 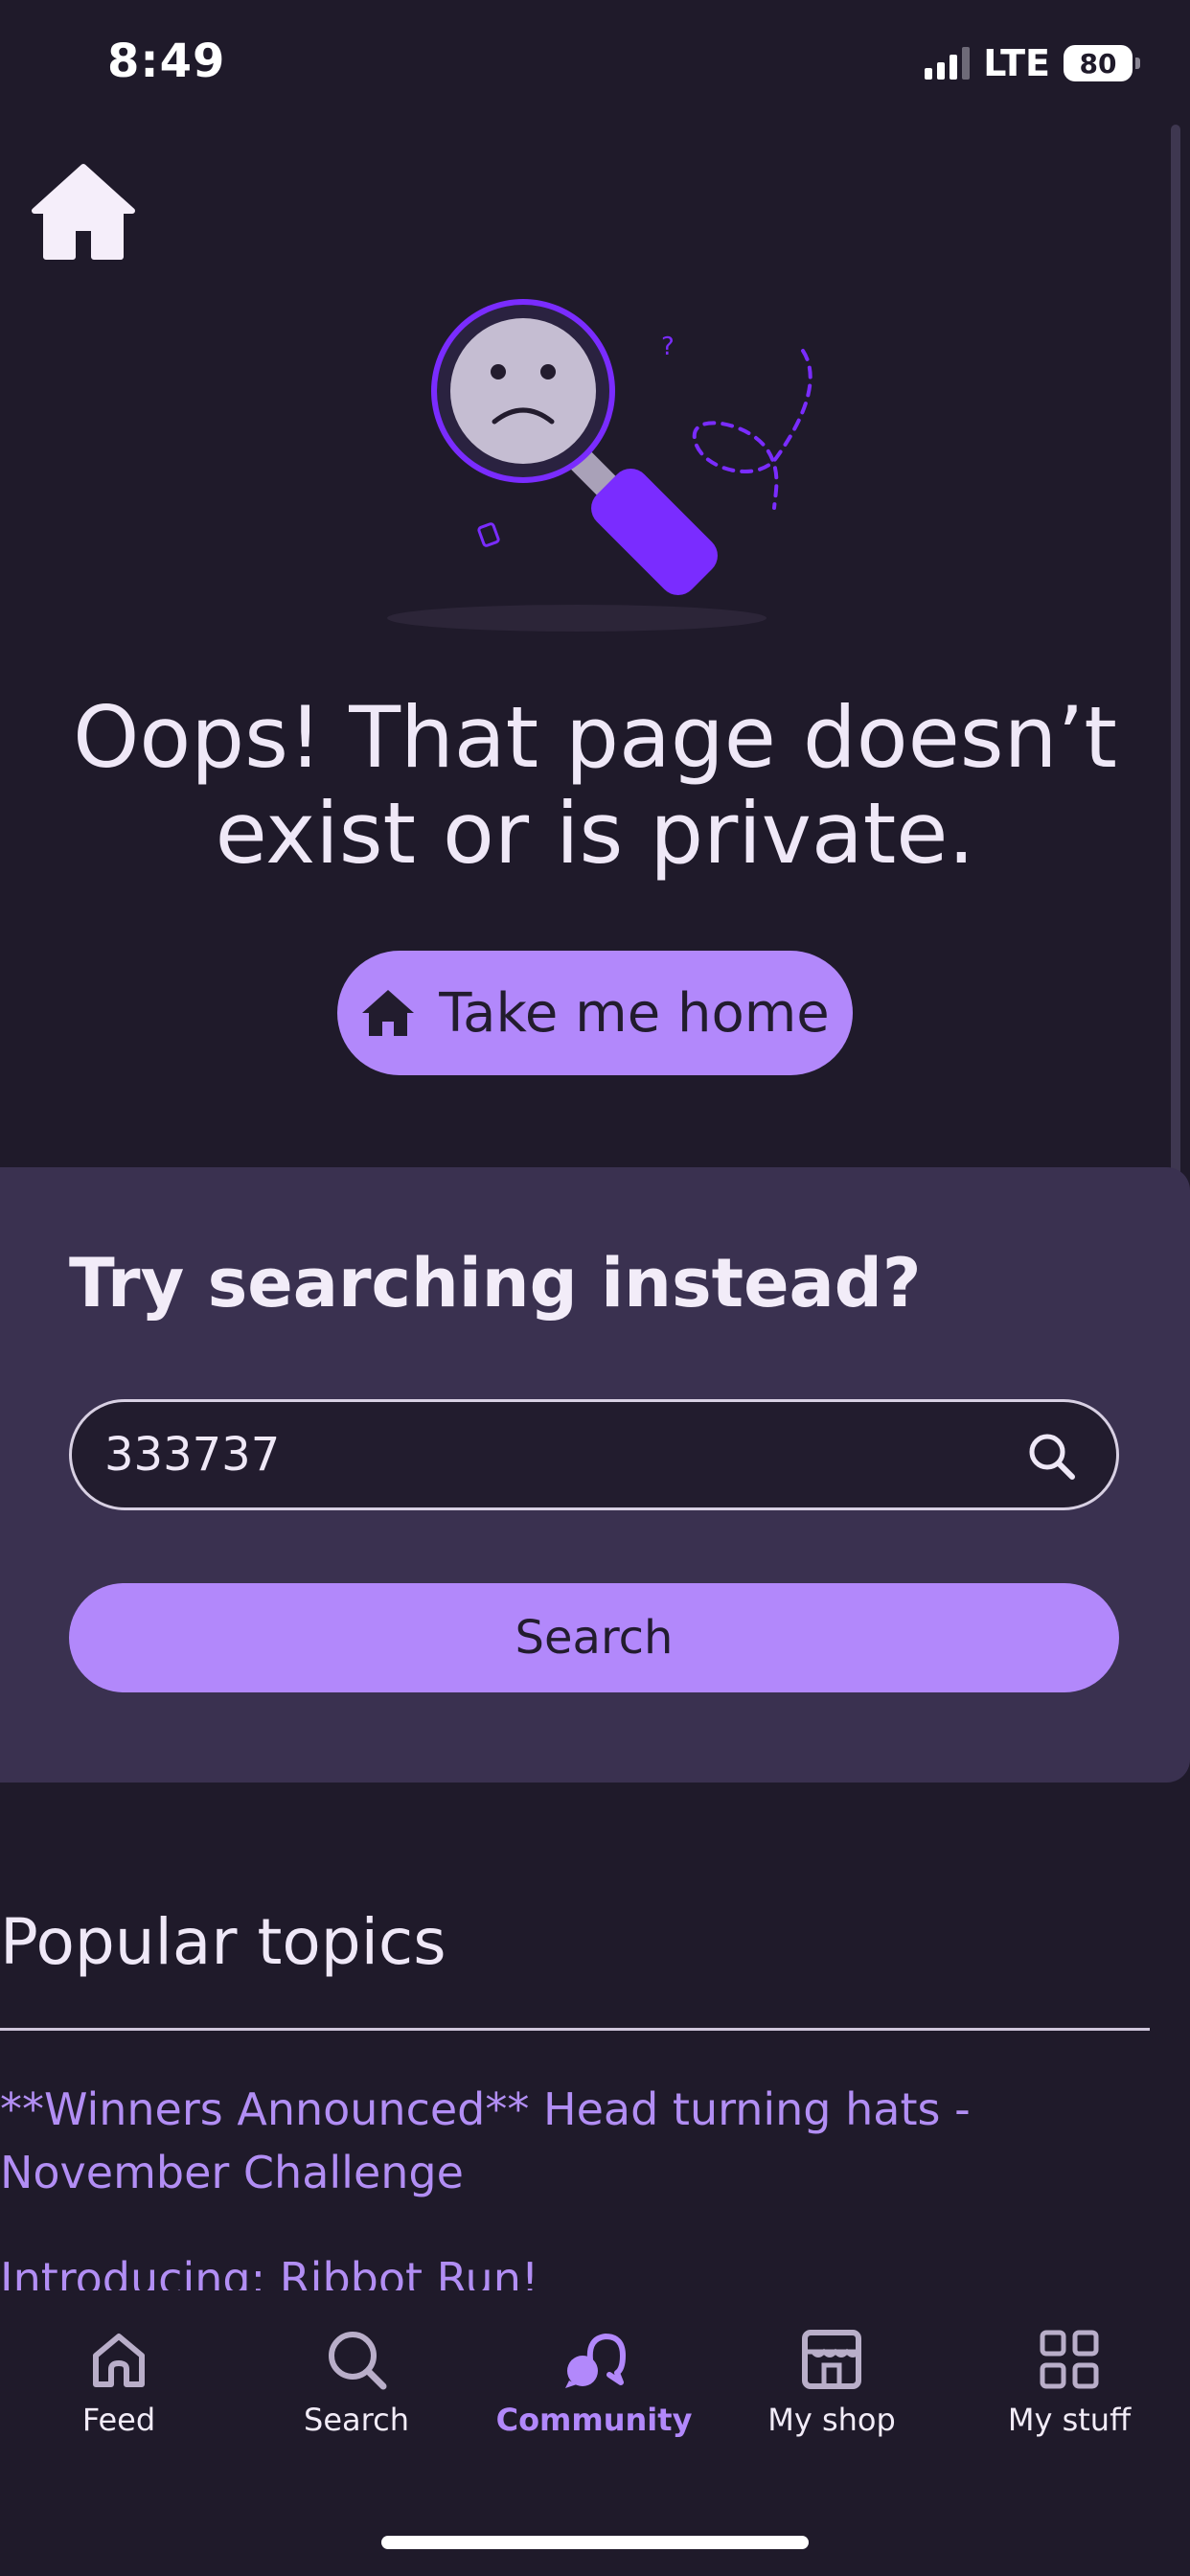 I want to click on grid-icon, so click(x=1070, y=2359).